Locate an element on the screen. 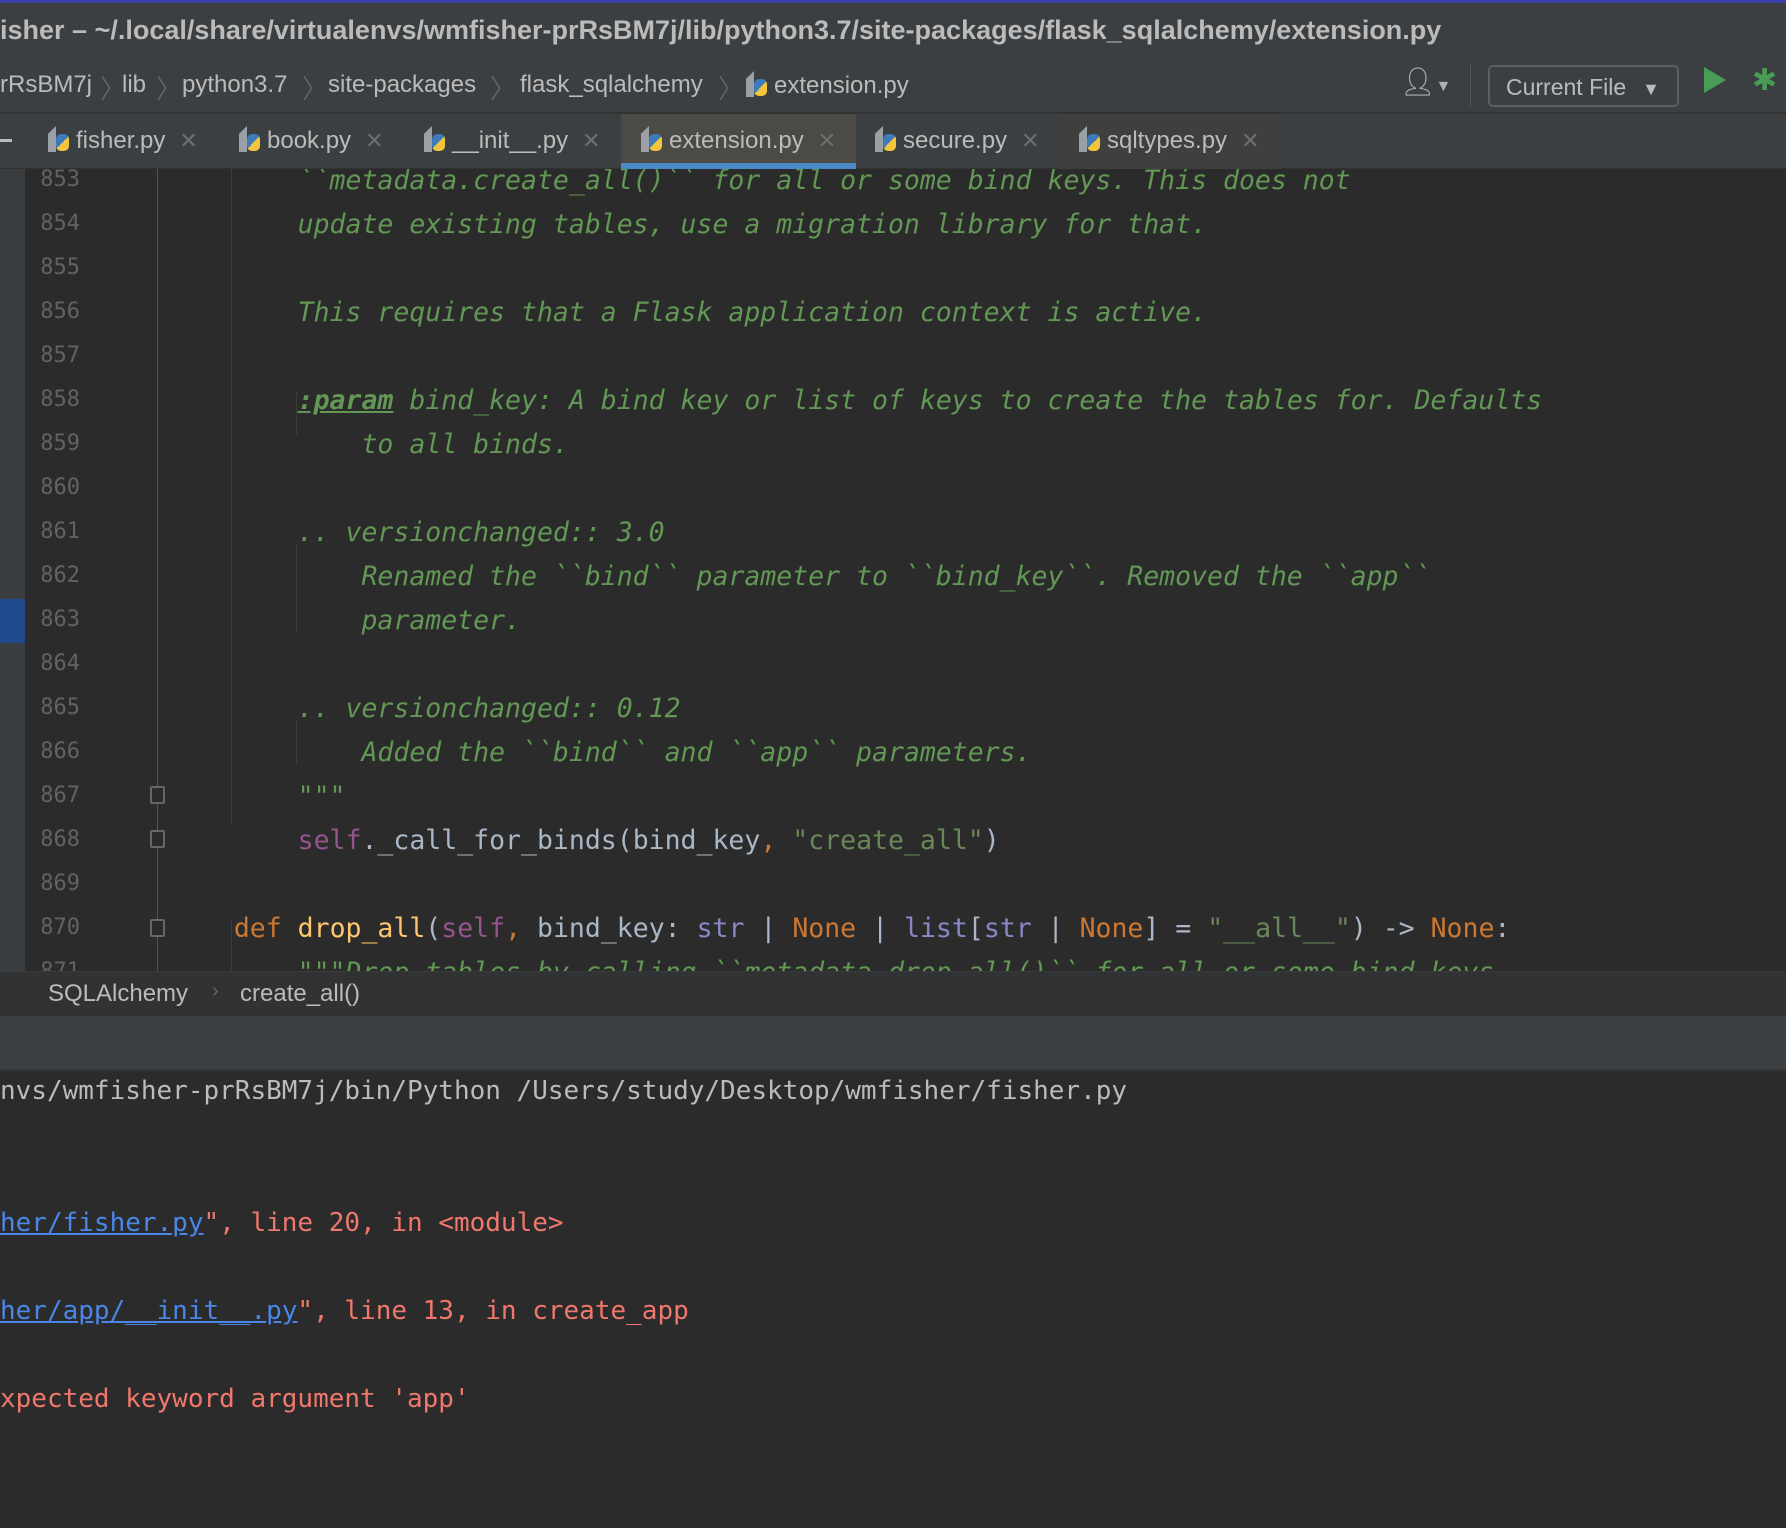 The width and height of the screenshot is (1786, 1528). tab-fisher: fisher.py ✕ is located at coordinates (129, 141).